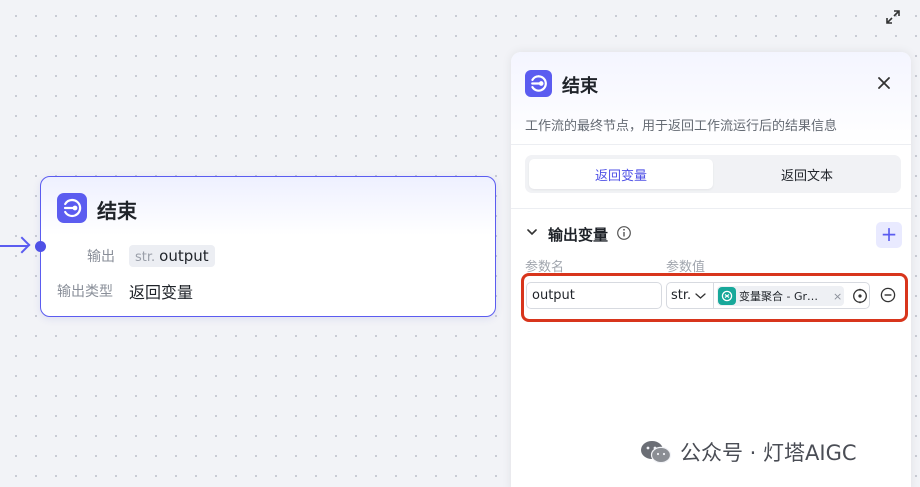  I want to click on node-title: 结束, so click(117, 211).